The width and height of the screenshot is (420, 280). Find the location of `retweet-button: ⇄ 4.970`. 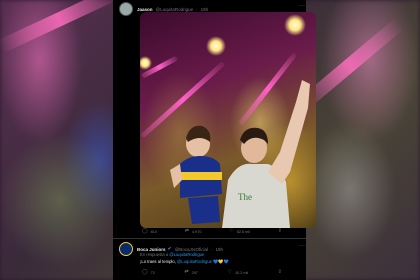

retweet-button: ⇄ 4.970 is located at coordinates (193, 231).